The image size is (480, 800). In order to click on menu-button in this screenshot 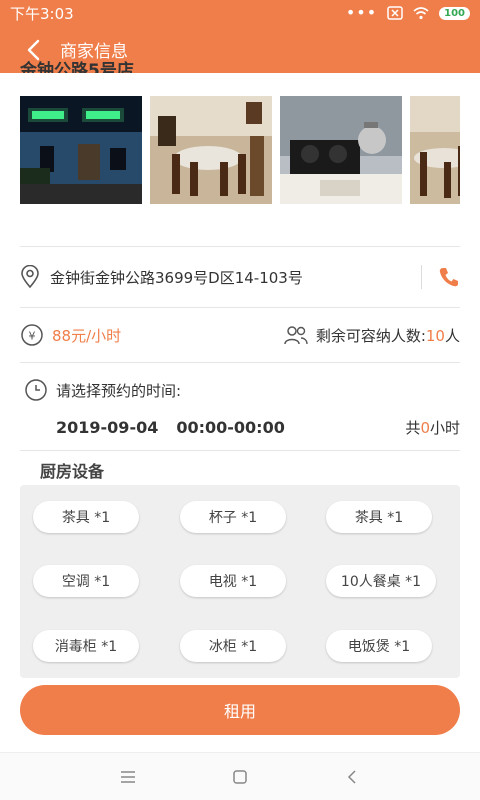, I will do `click(128, 777)`.